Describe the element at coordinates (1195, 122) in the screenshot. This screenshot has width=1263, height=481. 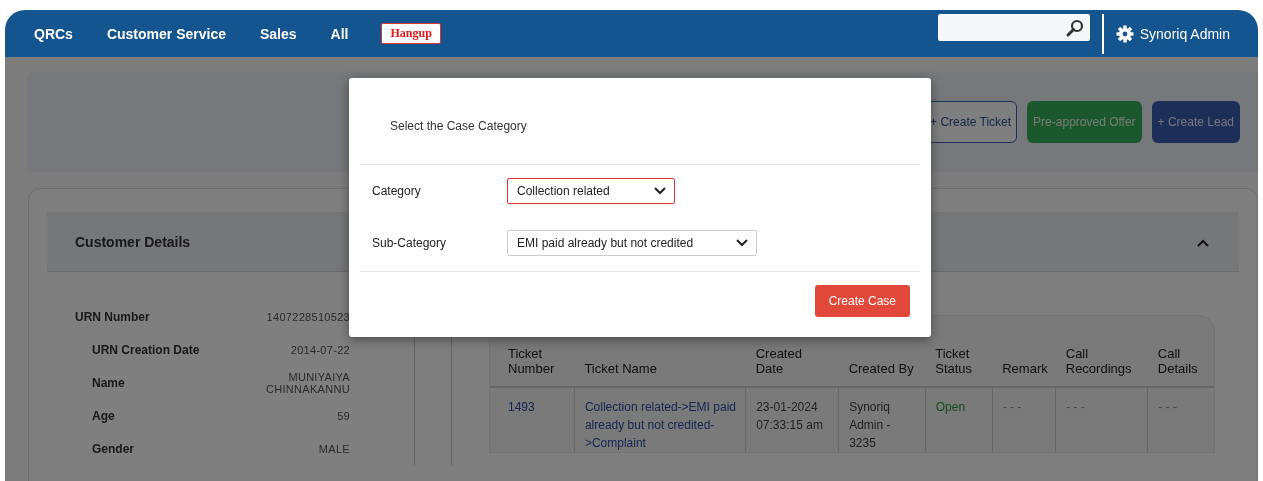
I see `toolbar-button: + Create Lead` at that location.